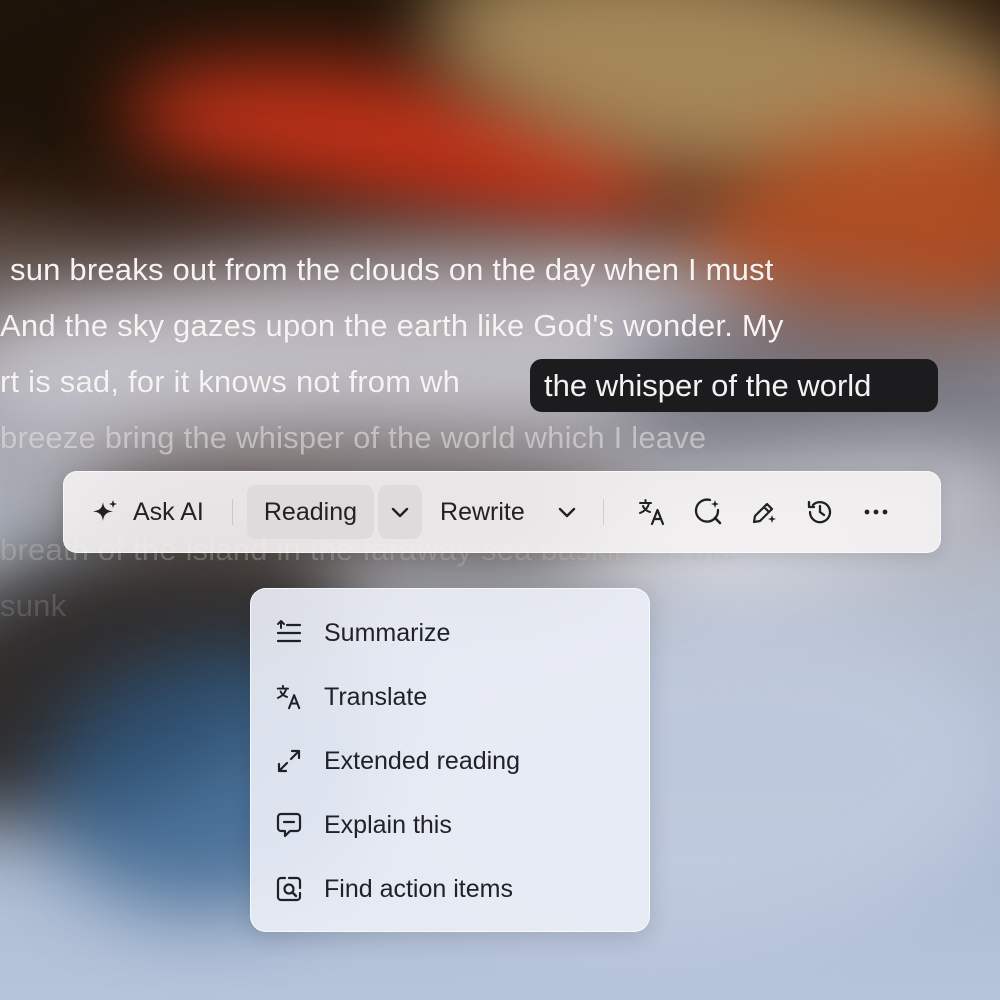 Image resolution: width=1000 pixels, height=1000 pixels. Describe the element at coordinates (289, 825) in the screenshot. I see `chat-icon` at that location.